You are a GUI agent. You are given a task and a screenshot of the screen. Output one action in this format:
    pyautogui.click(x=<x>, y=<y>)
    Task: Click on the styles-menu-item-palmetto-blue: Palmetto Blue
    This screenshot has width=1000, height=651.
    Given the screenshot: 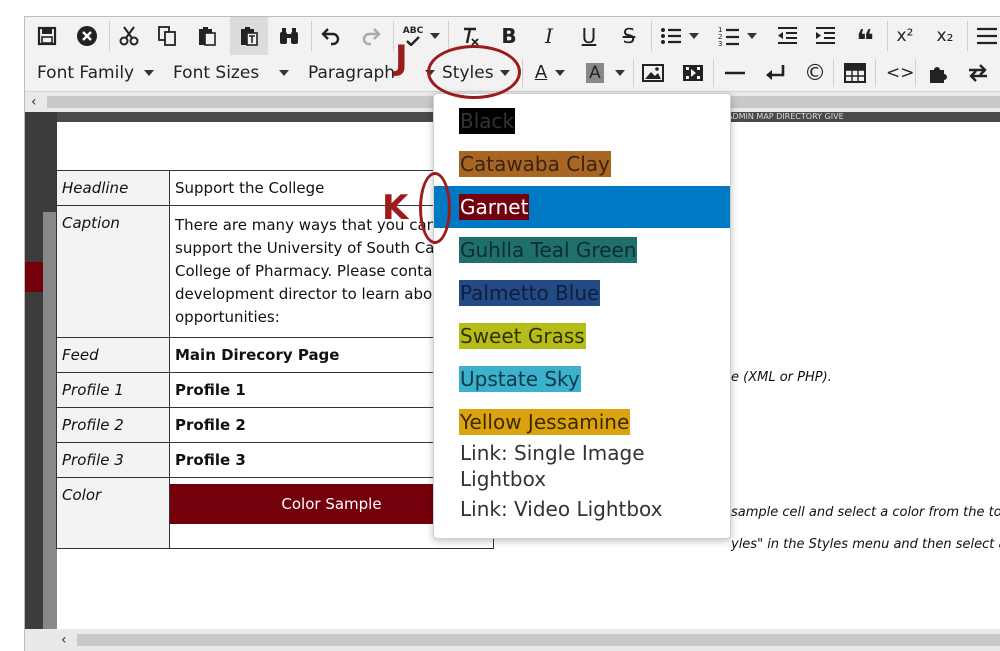 What is the action you would take?
    pyautogui.click(x=582, y=293)
    